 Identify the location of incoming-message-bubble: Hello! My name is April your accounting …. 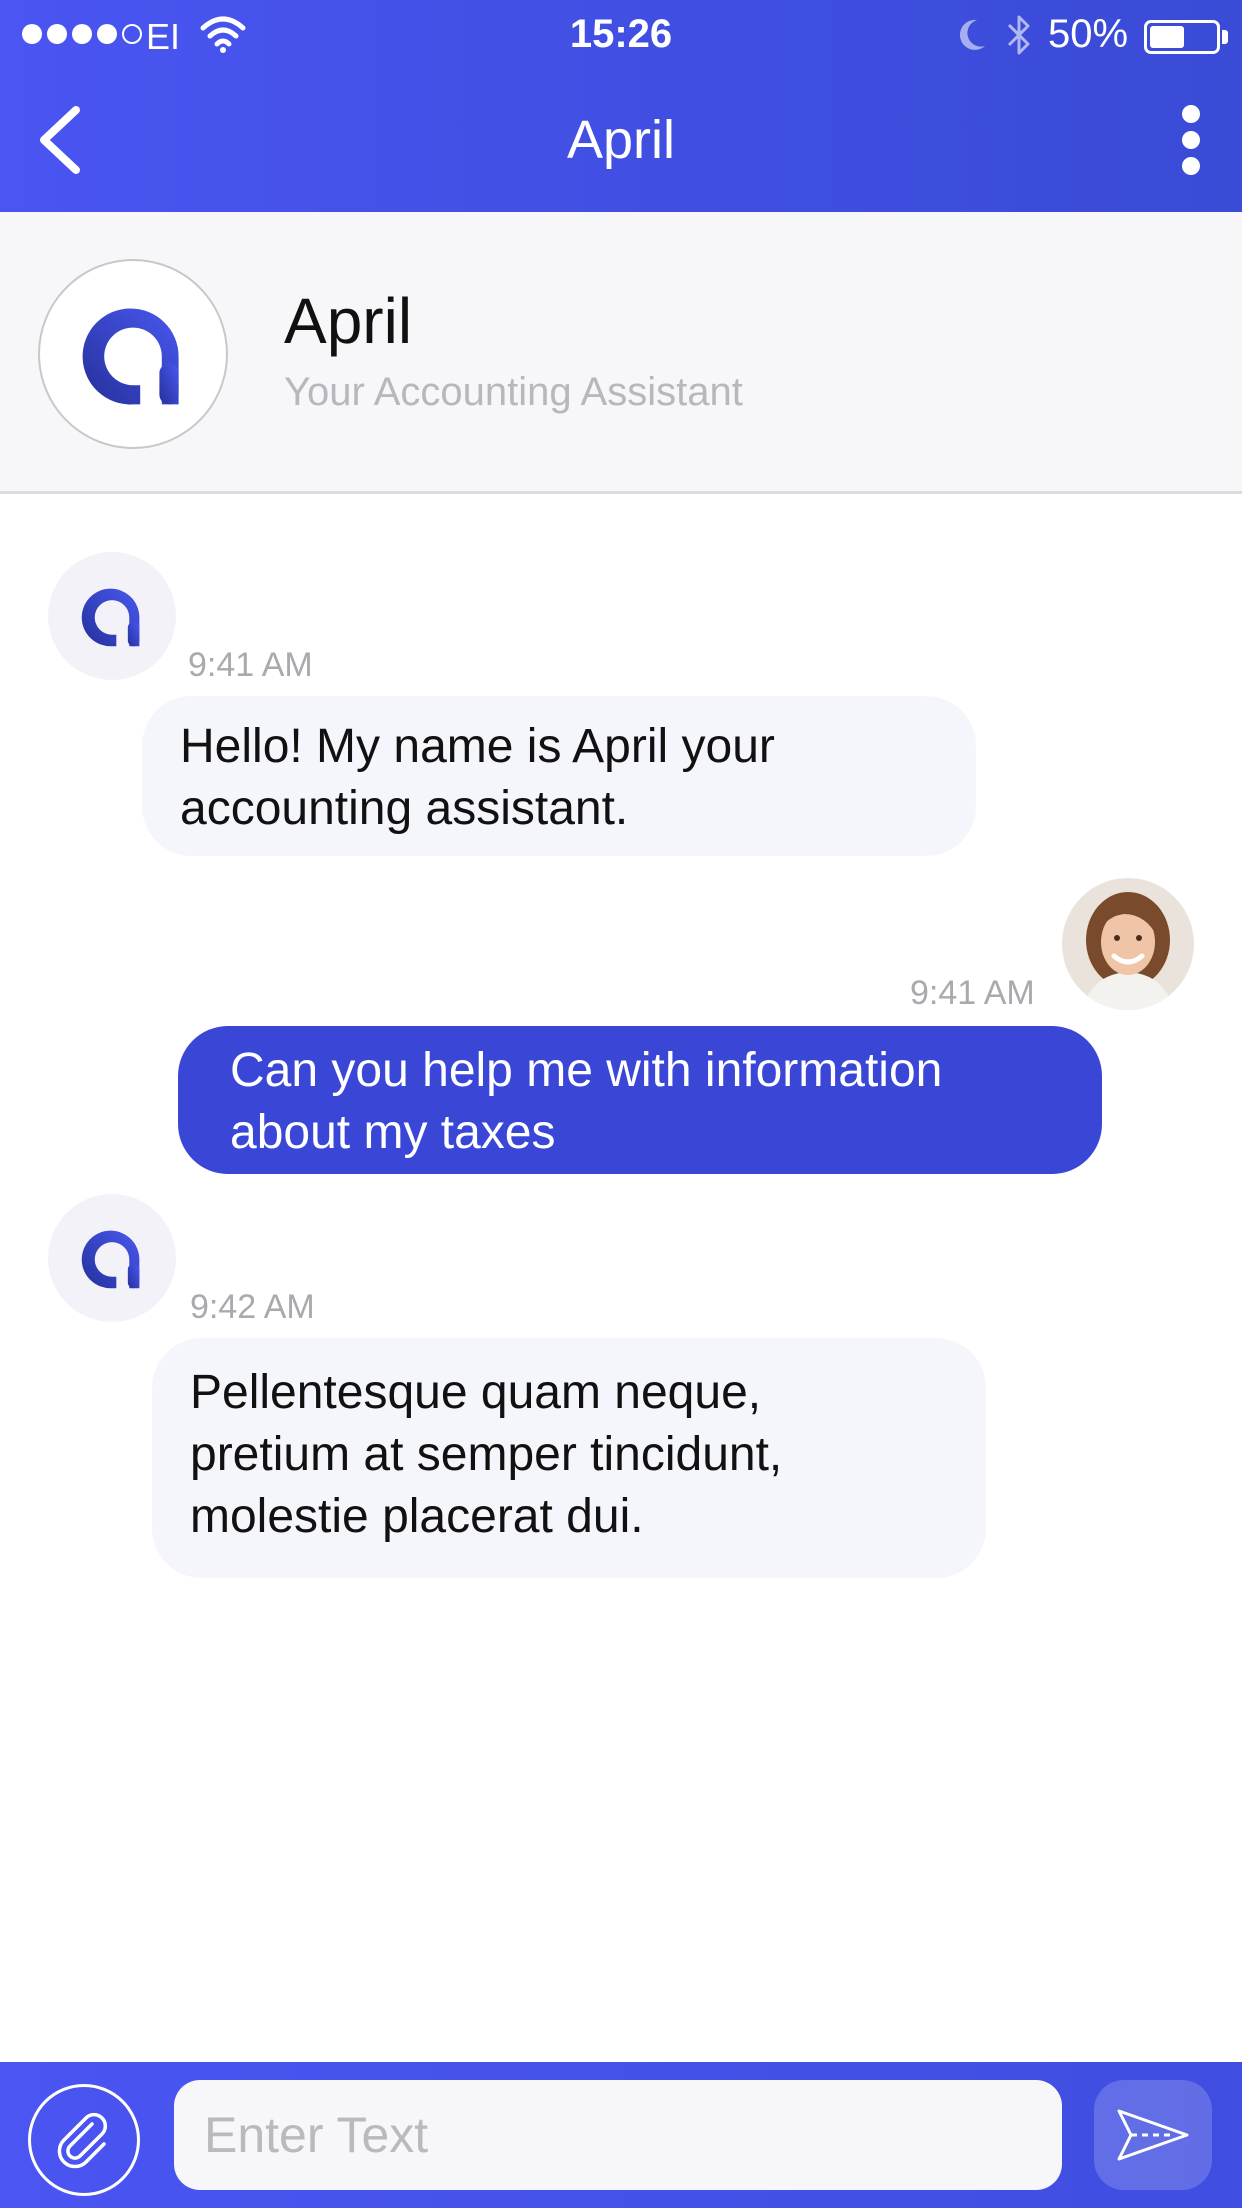
(559, 776).